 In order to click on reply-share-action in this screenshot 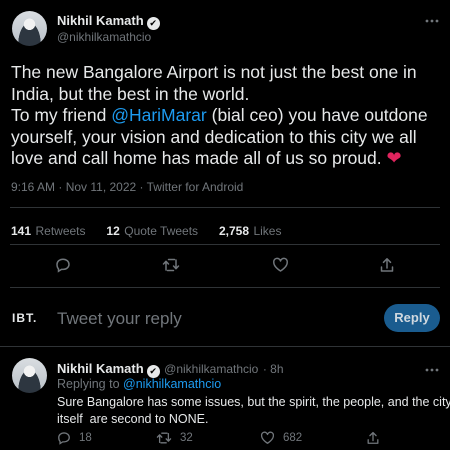, I will do `click(373, 440)`.